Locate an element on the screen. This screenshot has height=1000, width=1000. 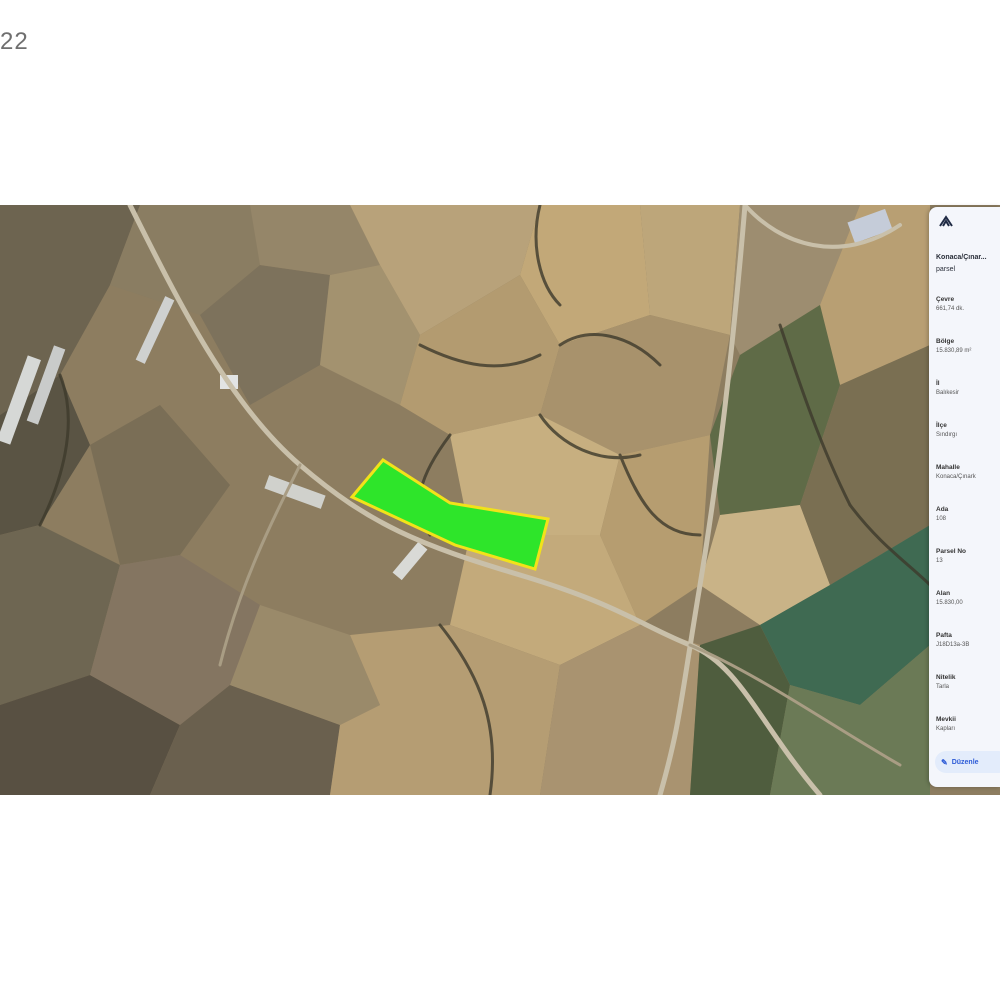
field-value-nitelik: Tarla is located at coordinates (943, 687).